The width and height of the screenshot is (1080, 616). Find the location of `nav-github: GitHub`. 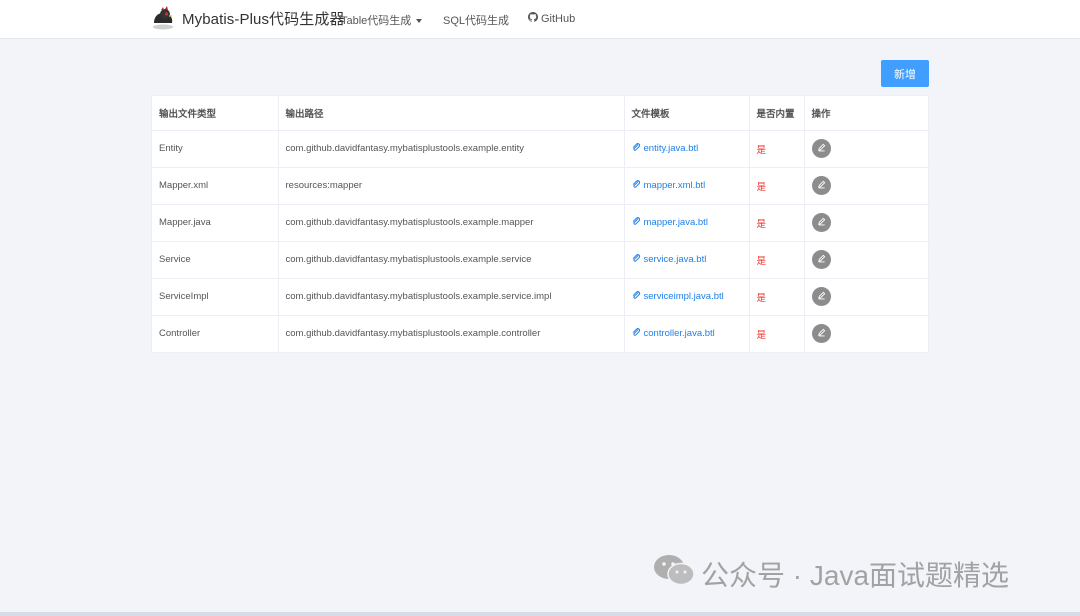

nav-github: GitHub is located at coordinates (551, 18).